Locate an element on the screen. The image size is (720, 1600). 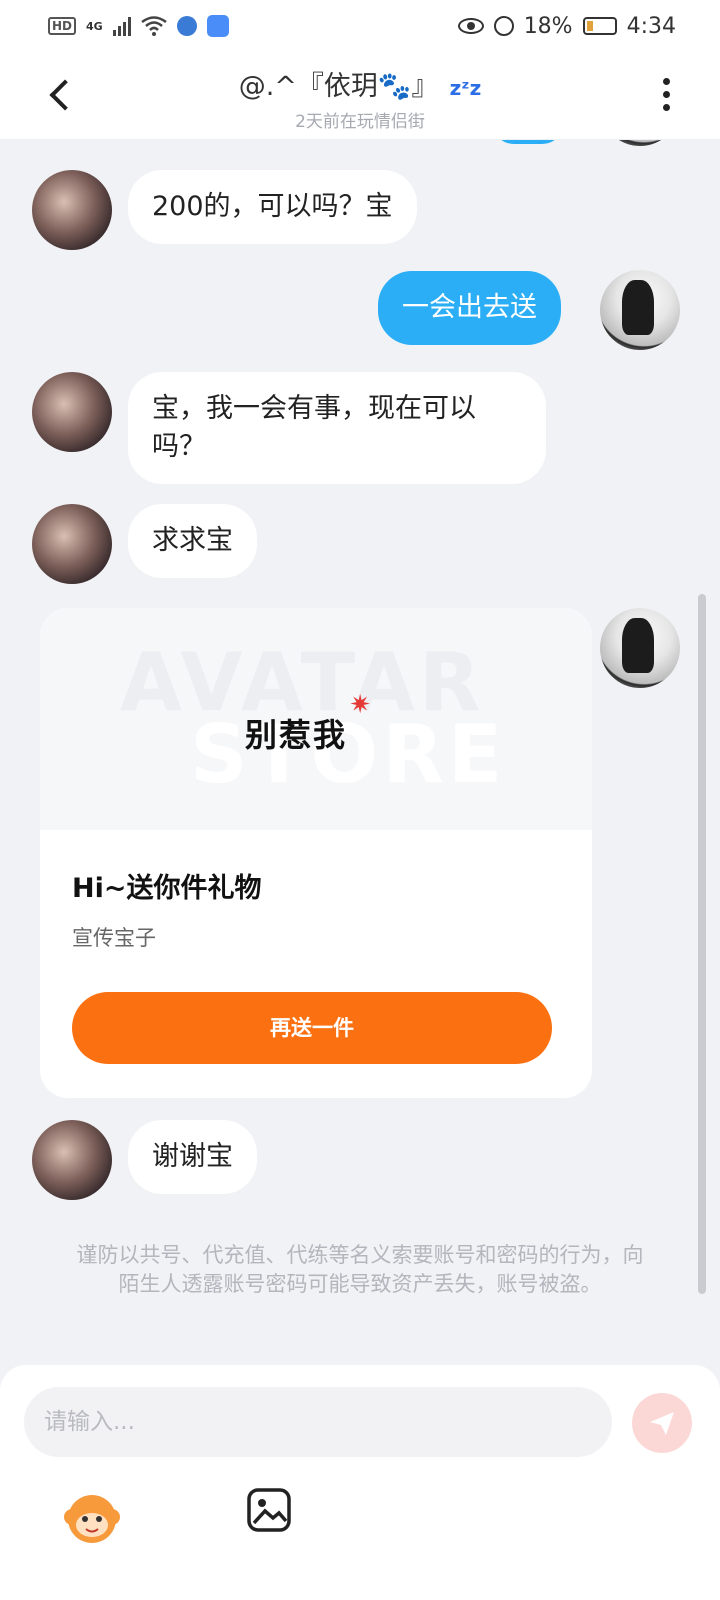
more-options-button is located at coordinates (666, 98).